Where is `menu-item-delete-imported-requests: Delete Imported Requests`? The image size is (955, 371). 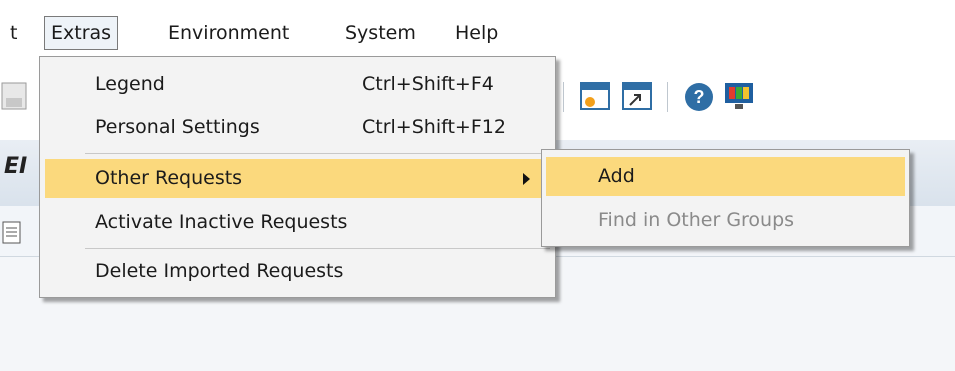 menu-item-delete-imported-requests: Delete Imported Requests is located at coordinates (297, 271).